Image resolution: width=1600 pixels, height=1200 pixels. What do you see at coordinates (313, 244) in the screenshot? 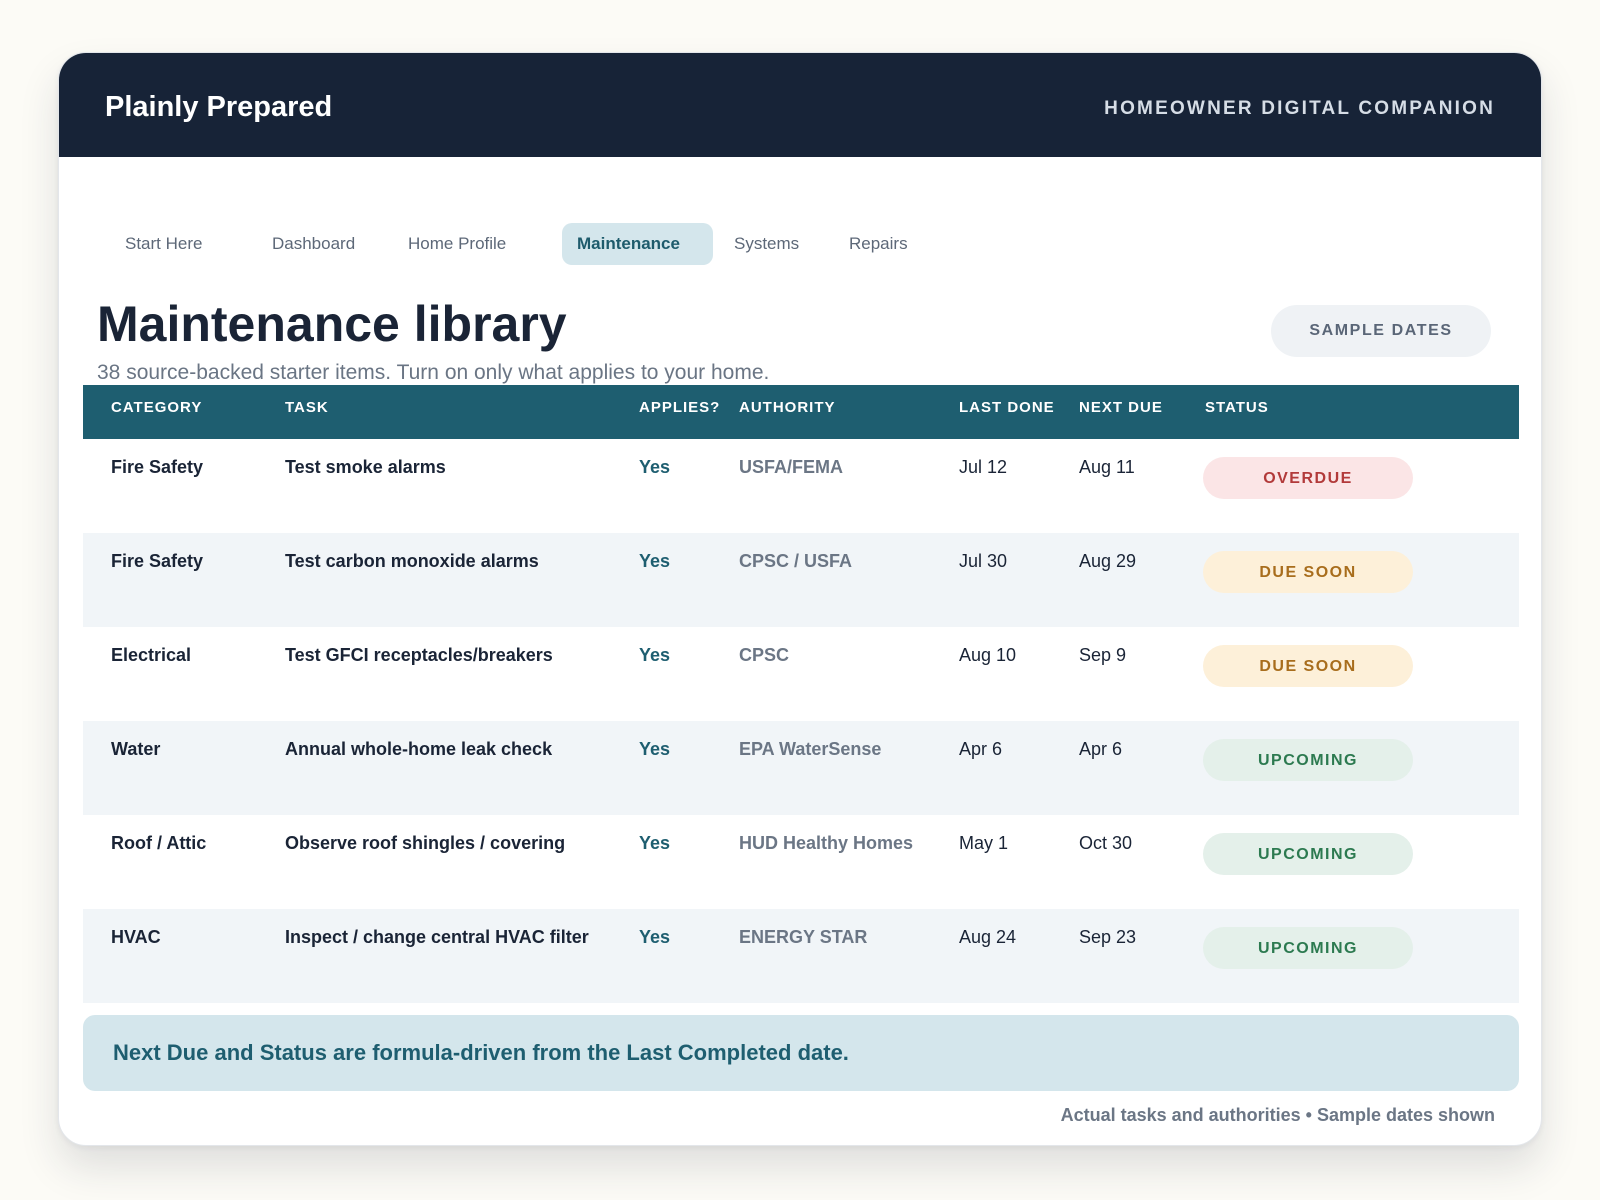
I see `nav-item-dashboard: Dashboard` at bounding box center [313, 244].